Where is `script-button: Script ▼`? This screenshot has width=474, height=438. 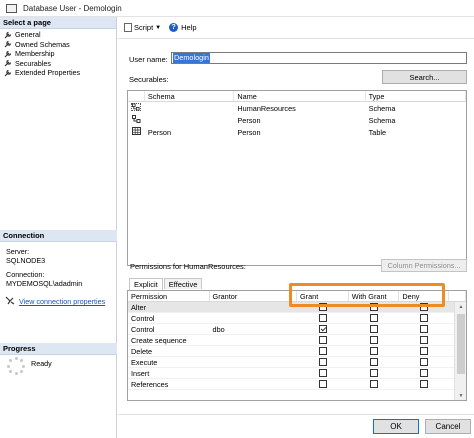
script-button: Script ▼ is located at coordinates (142, 27).